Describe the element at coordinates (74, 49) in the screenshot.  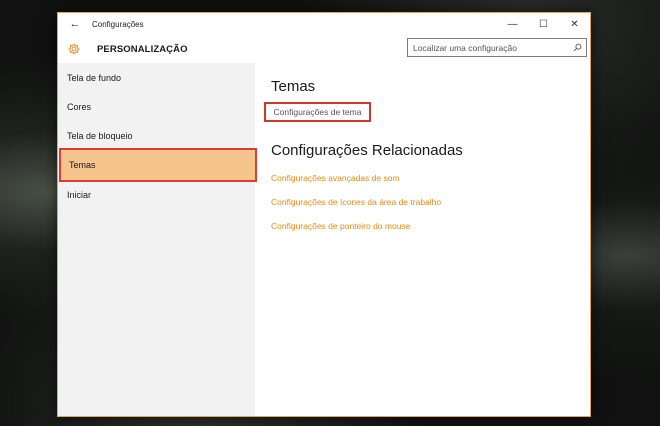
I see `gear-icon` at that location.